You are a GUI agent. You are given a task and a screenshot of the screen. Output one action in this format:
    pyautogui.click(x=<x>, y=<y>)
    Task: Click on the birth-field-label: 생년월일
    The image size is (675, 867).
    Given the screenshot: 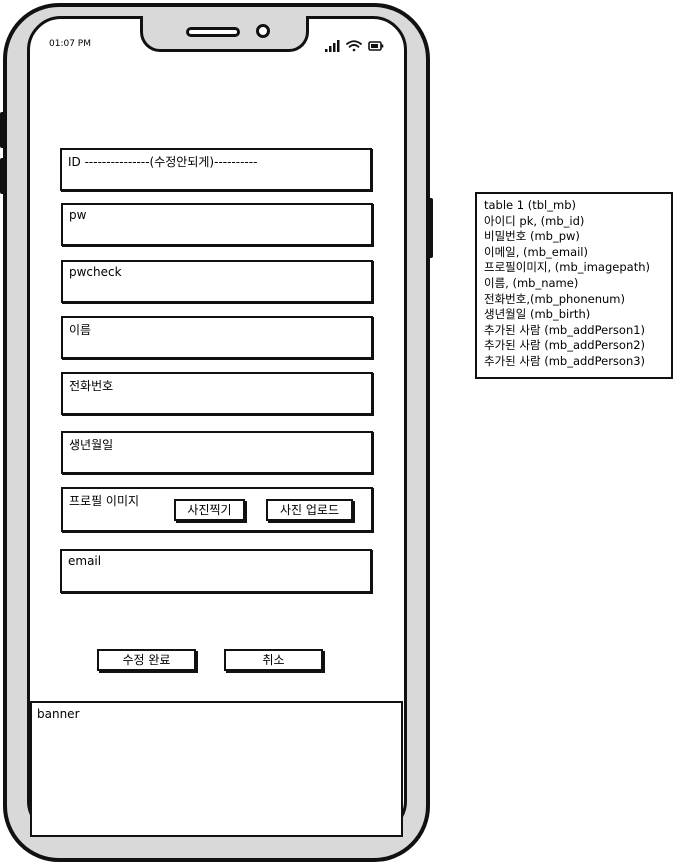 What is the action you would take?
    pyautogui.click(x=91, y=445)
    